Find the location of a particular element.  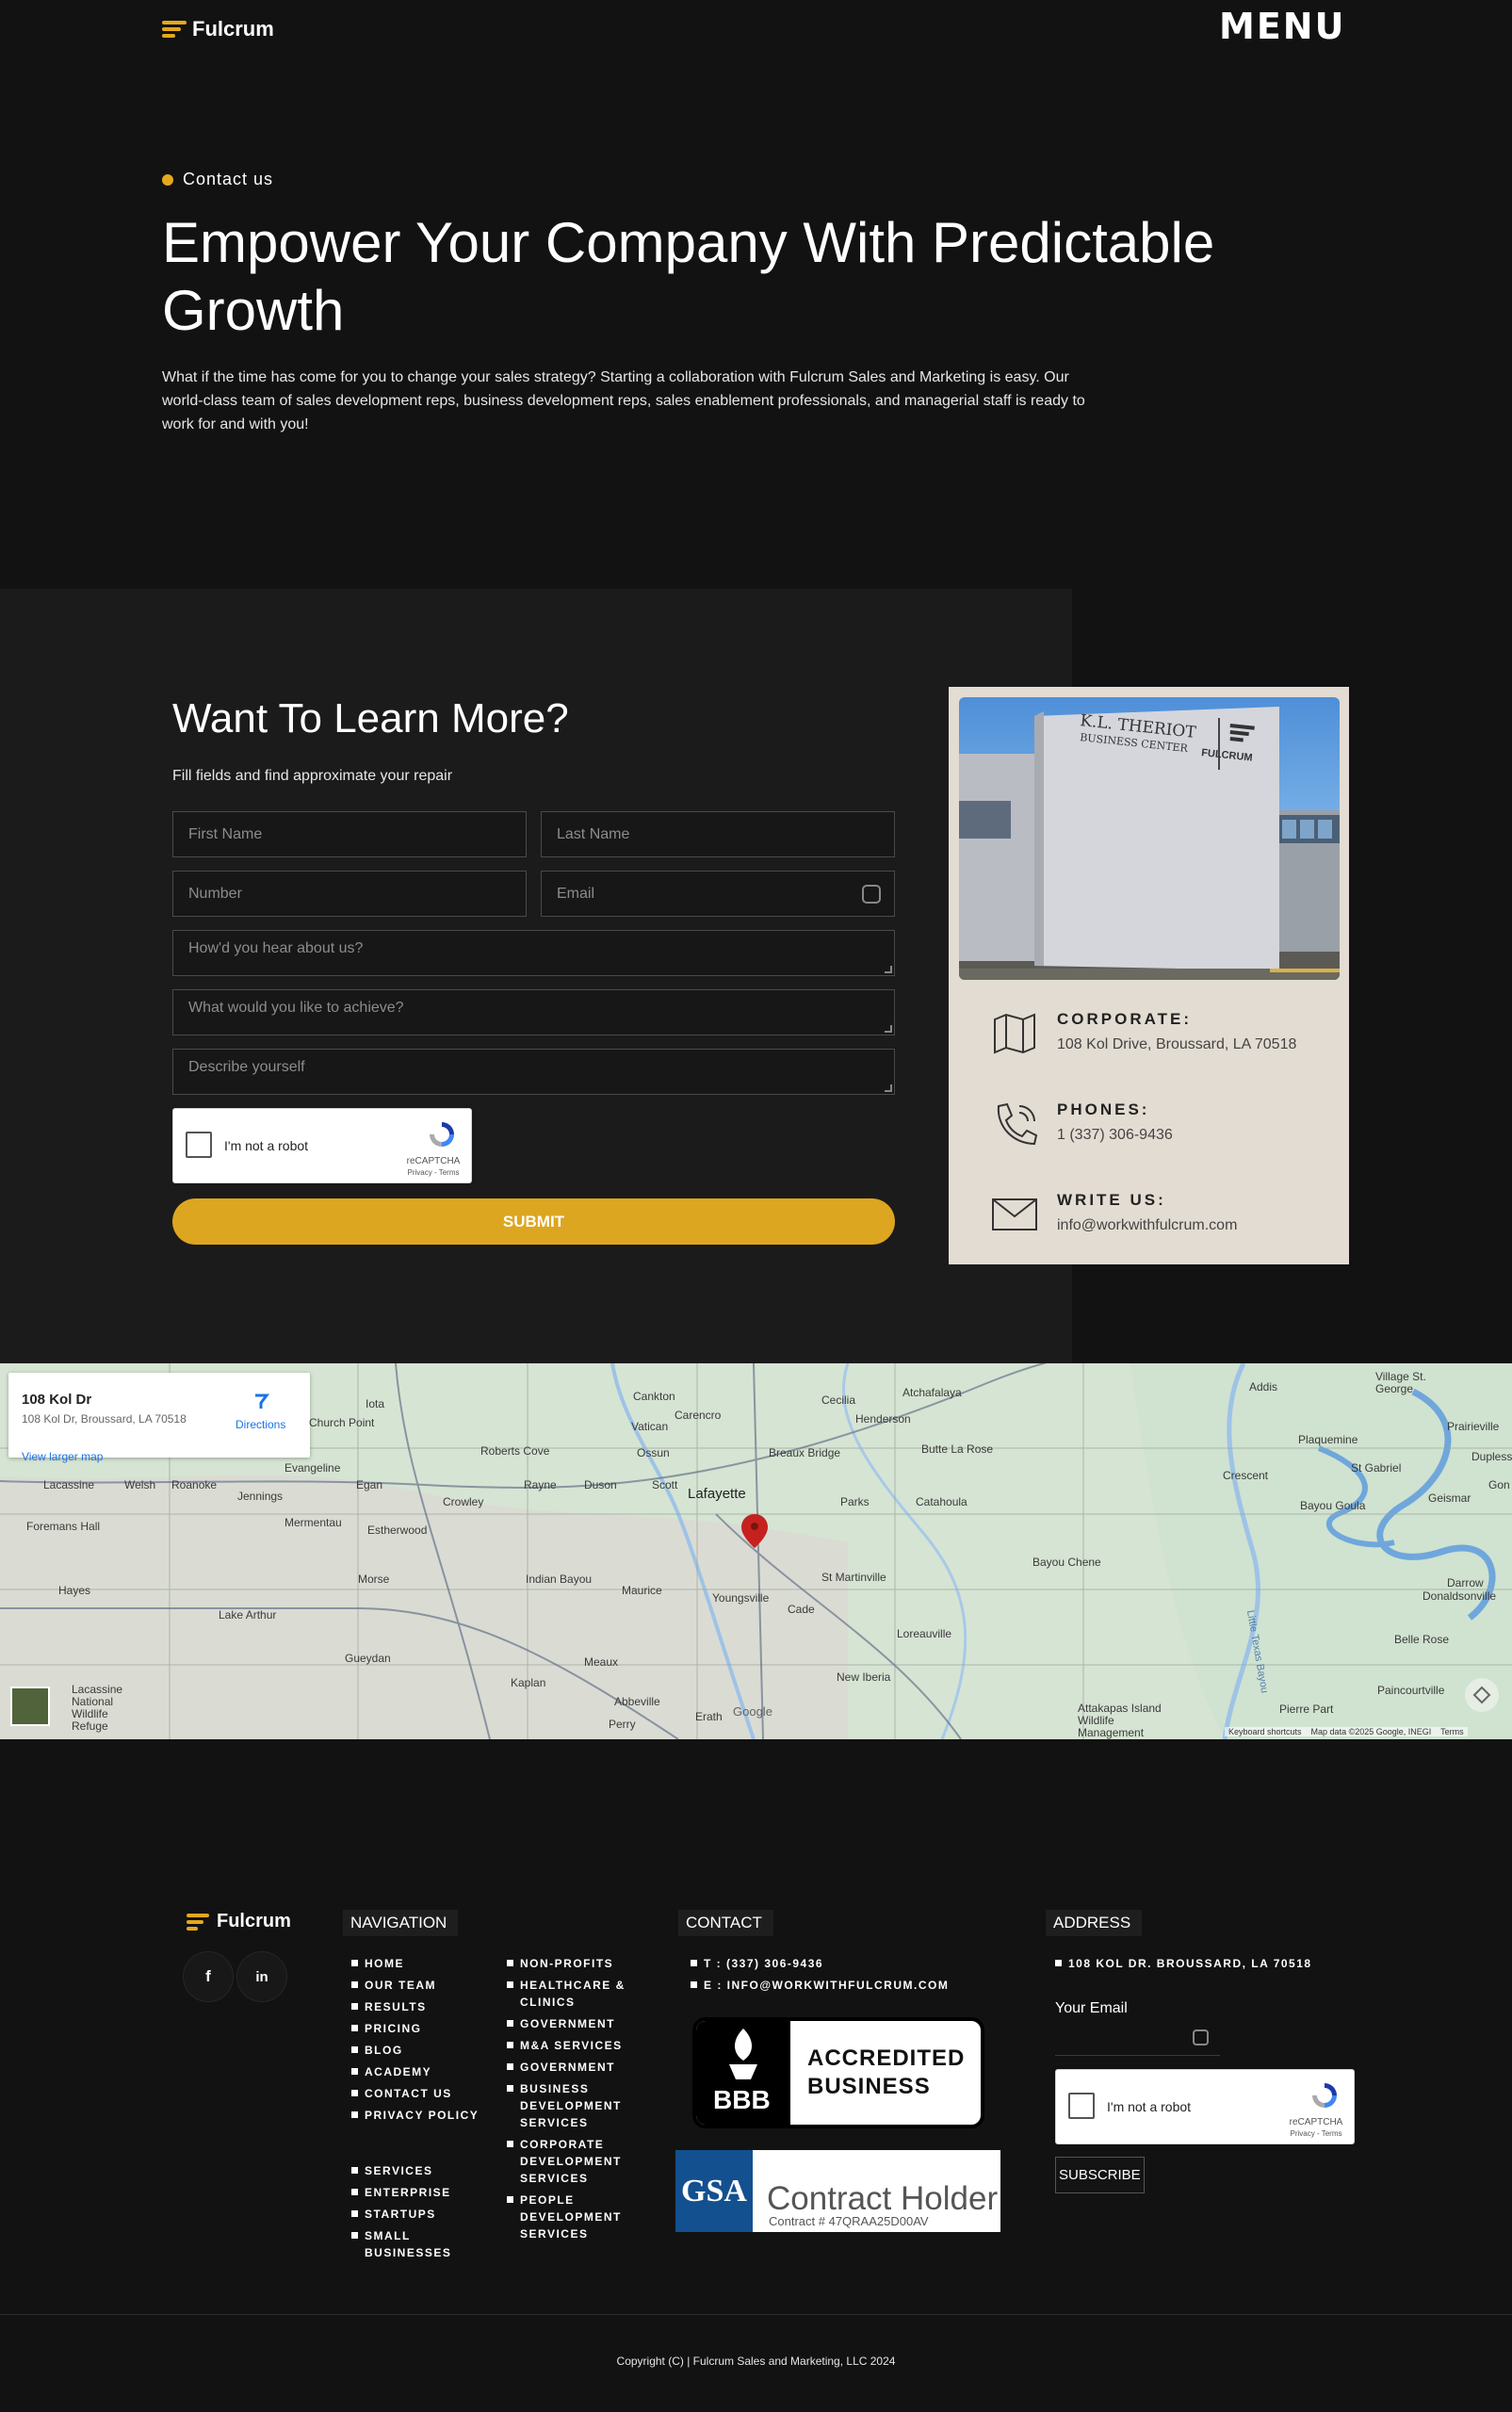

map-label: Henderson is located at coordinates (883, 1419).